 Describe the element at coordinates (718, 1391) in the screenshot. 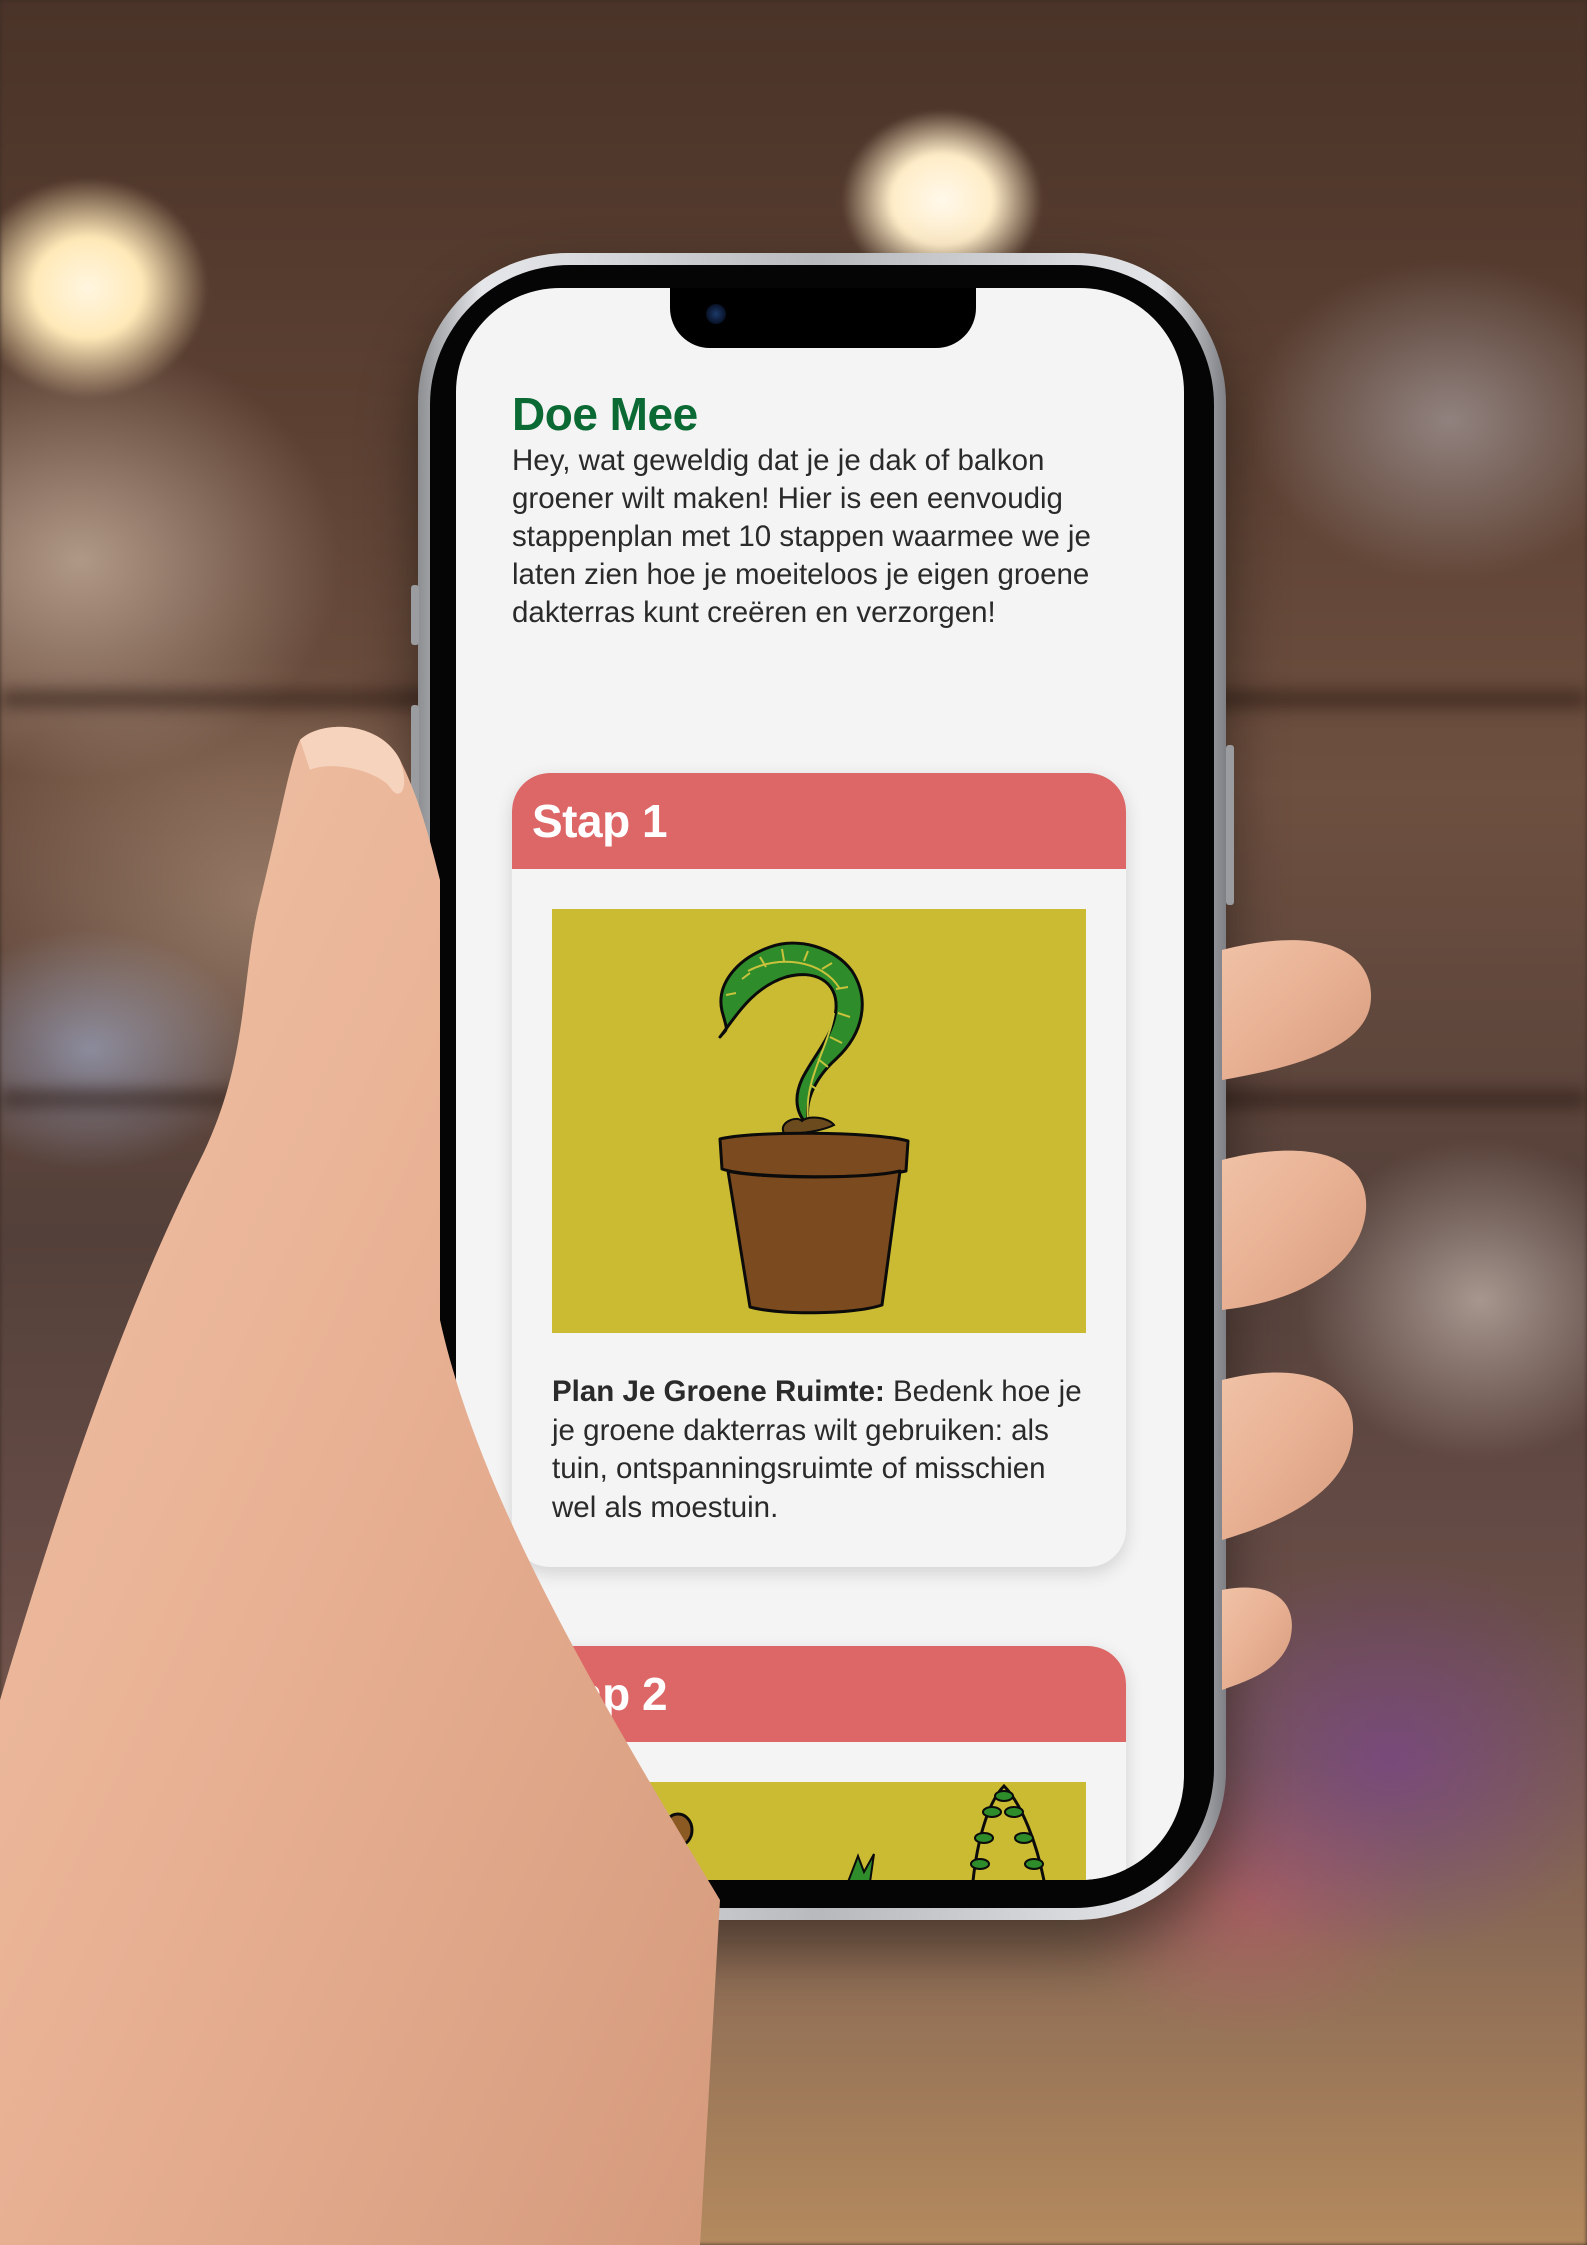

I see `step-heading: Plan Je Groene Ruimte:` at that location.